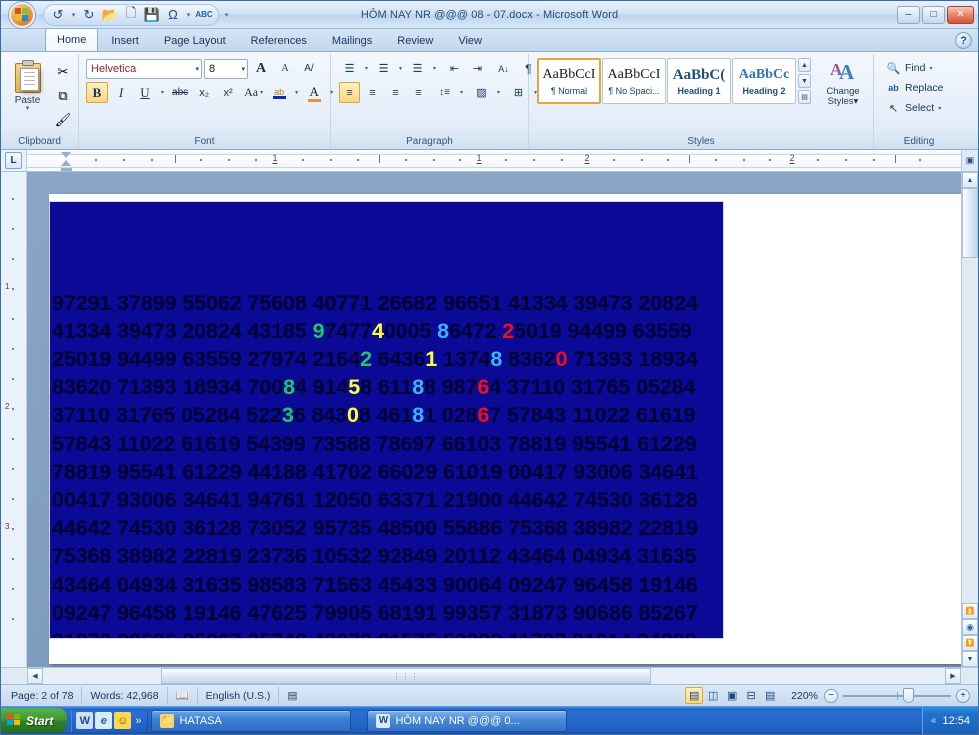 This screenshot has width=979, height=735. What do you see at coordinates (909, 68) in the screenshot?
I see `find-button: 🔍 Find ▾` at bounding box center [909, 68].